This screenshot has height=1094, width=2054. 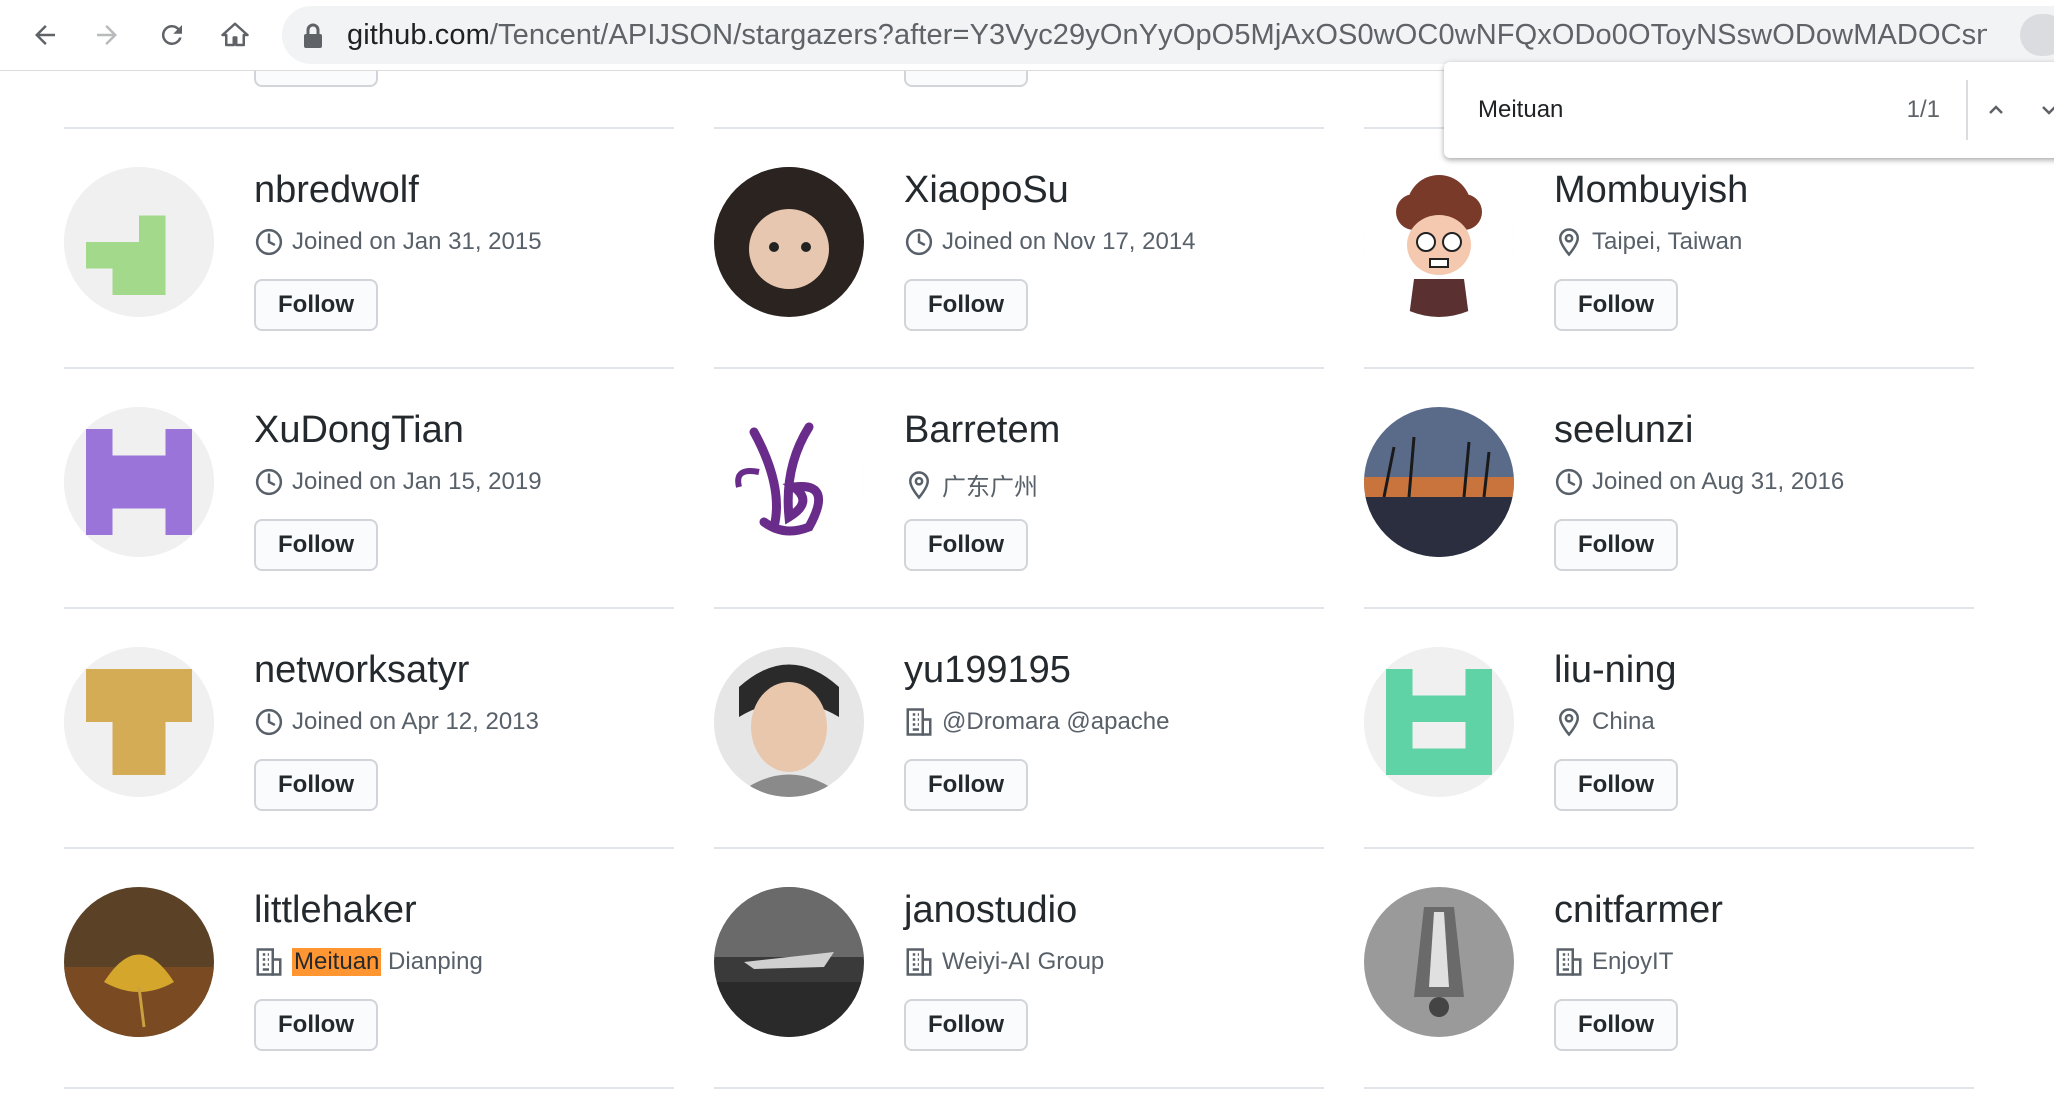 I want to click on arrow-left-icon, so click(x=45, y=35).